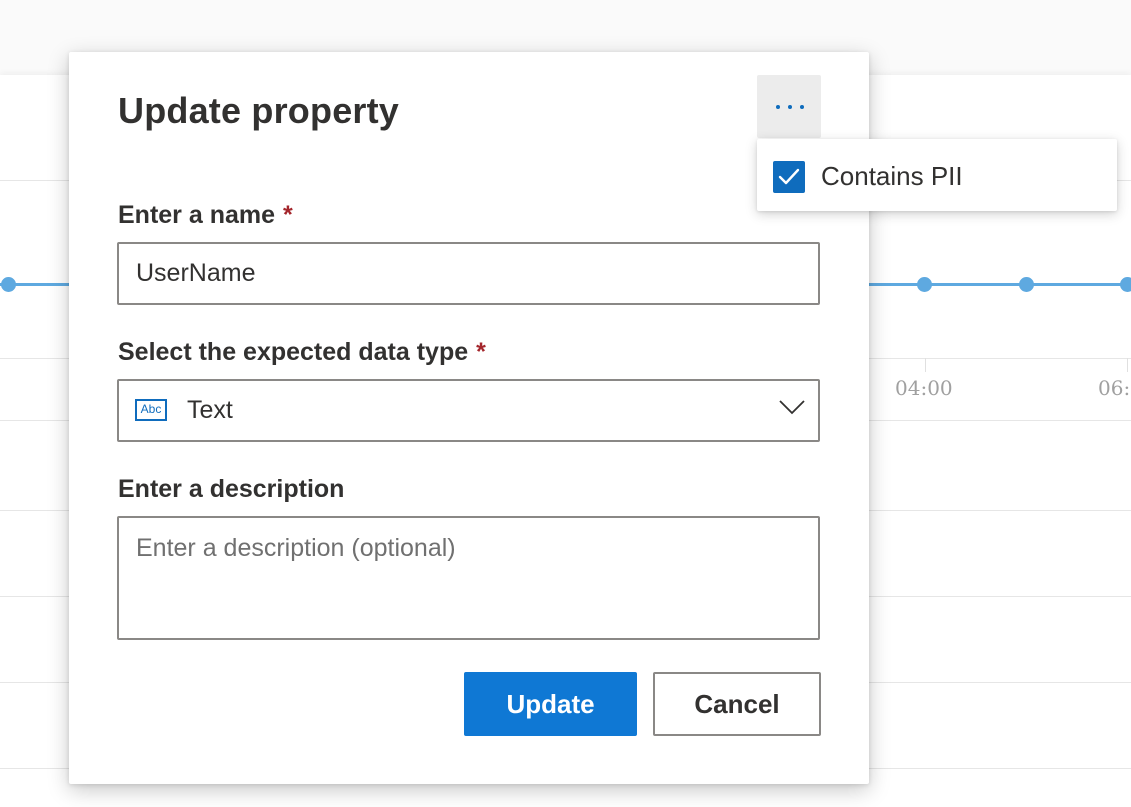 This screenshot has width=1131, height=807. I want to click on data-type-selected-value: Text, so click(210, 410).